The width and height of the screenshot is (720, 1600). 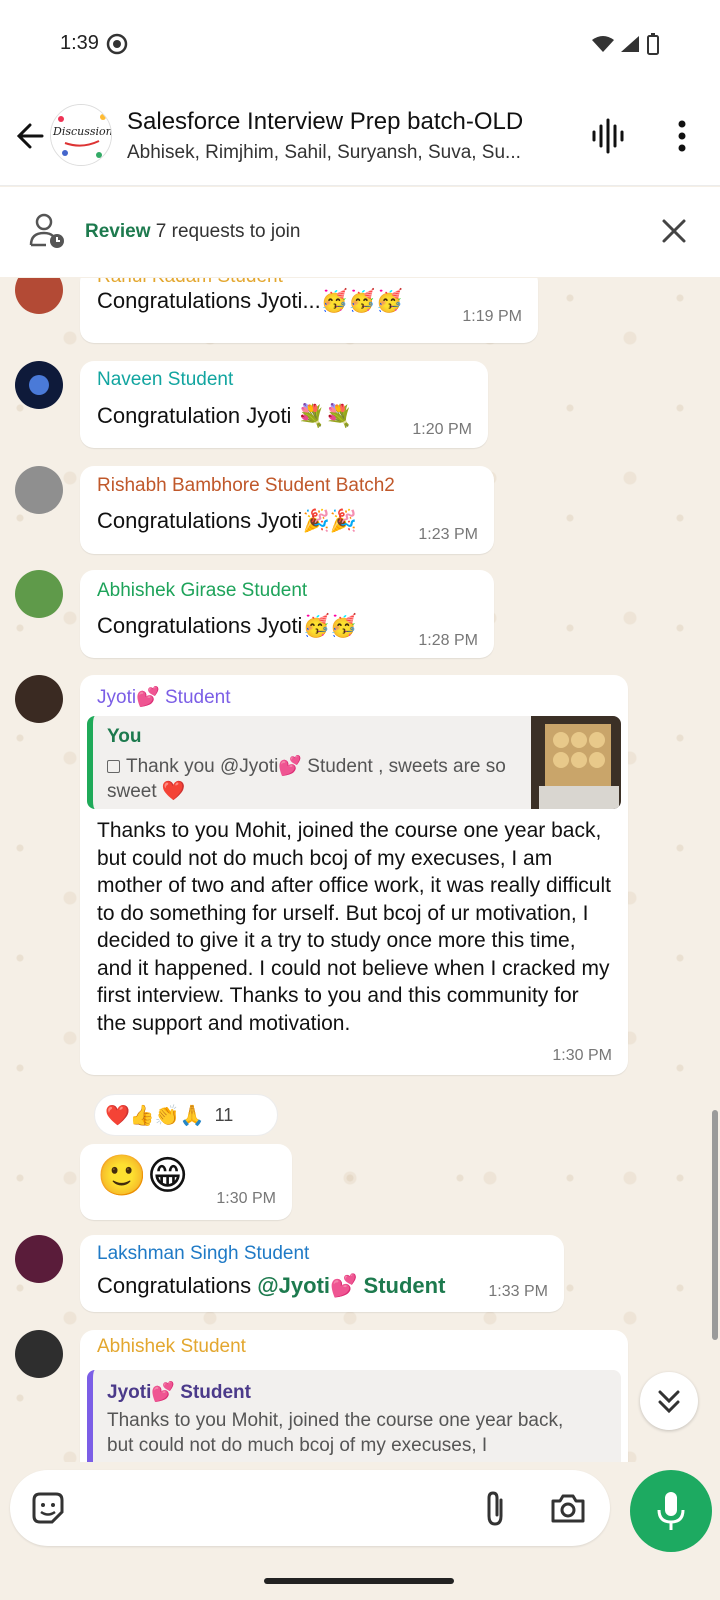 I want to click on reaction-count: 11, so click(x=224, y=1114).